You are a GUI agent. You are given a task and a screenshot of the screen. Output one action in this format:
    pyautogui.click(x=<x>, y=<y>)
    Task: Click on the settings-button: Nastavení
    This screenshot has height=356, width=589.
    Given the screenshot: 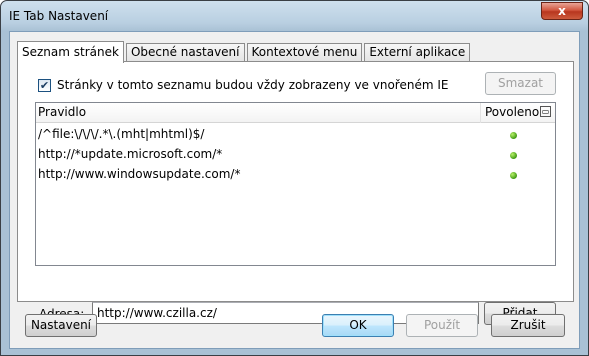 What is the action you would take?
    pyautogui.click(x=61, y=325)
    